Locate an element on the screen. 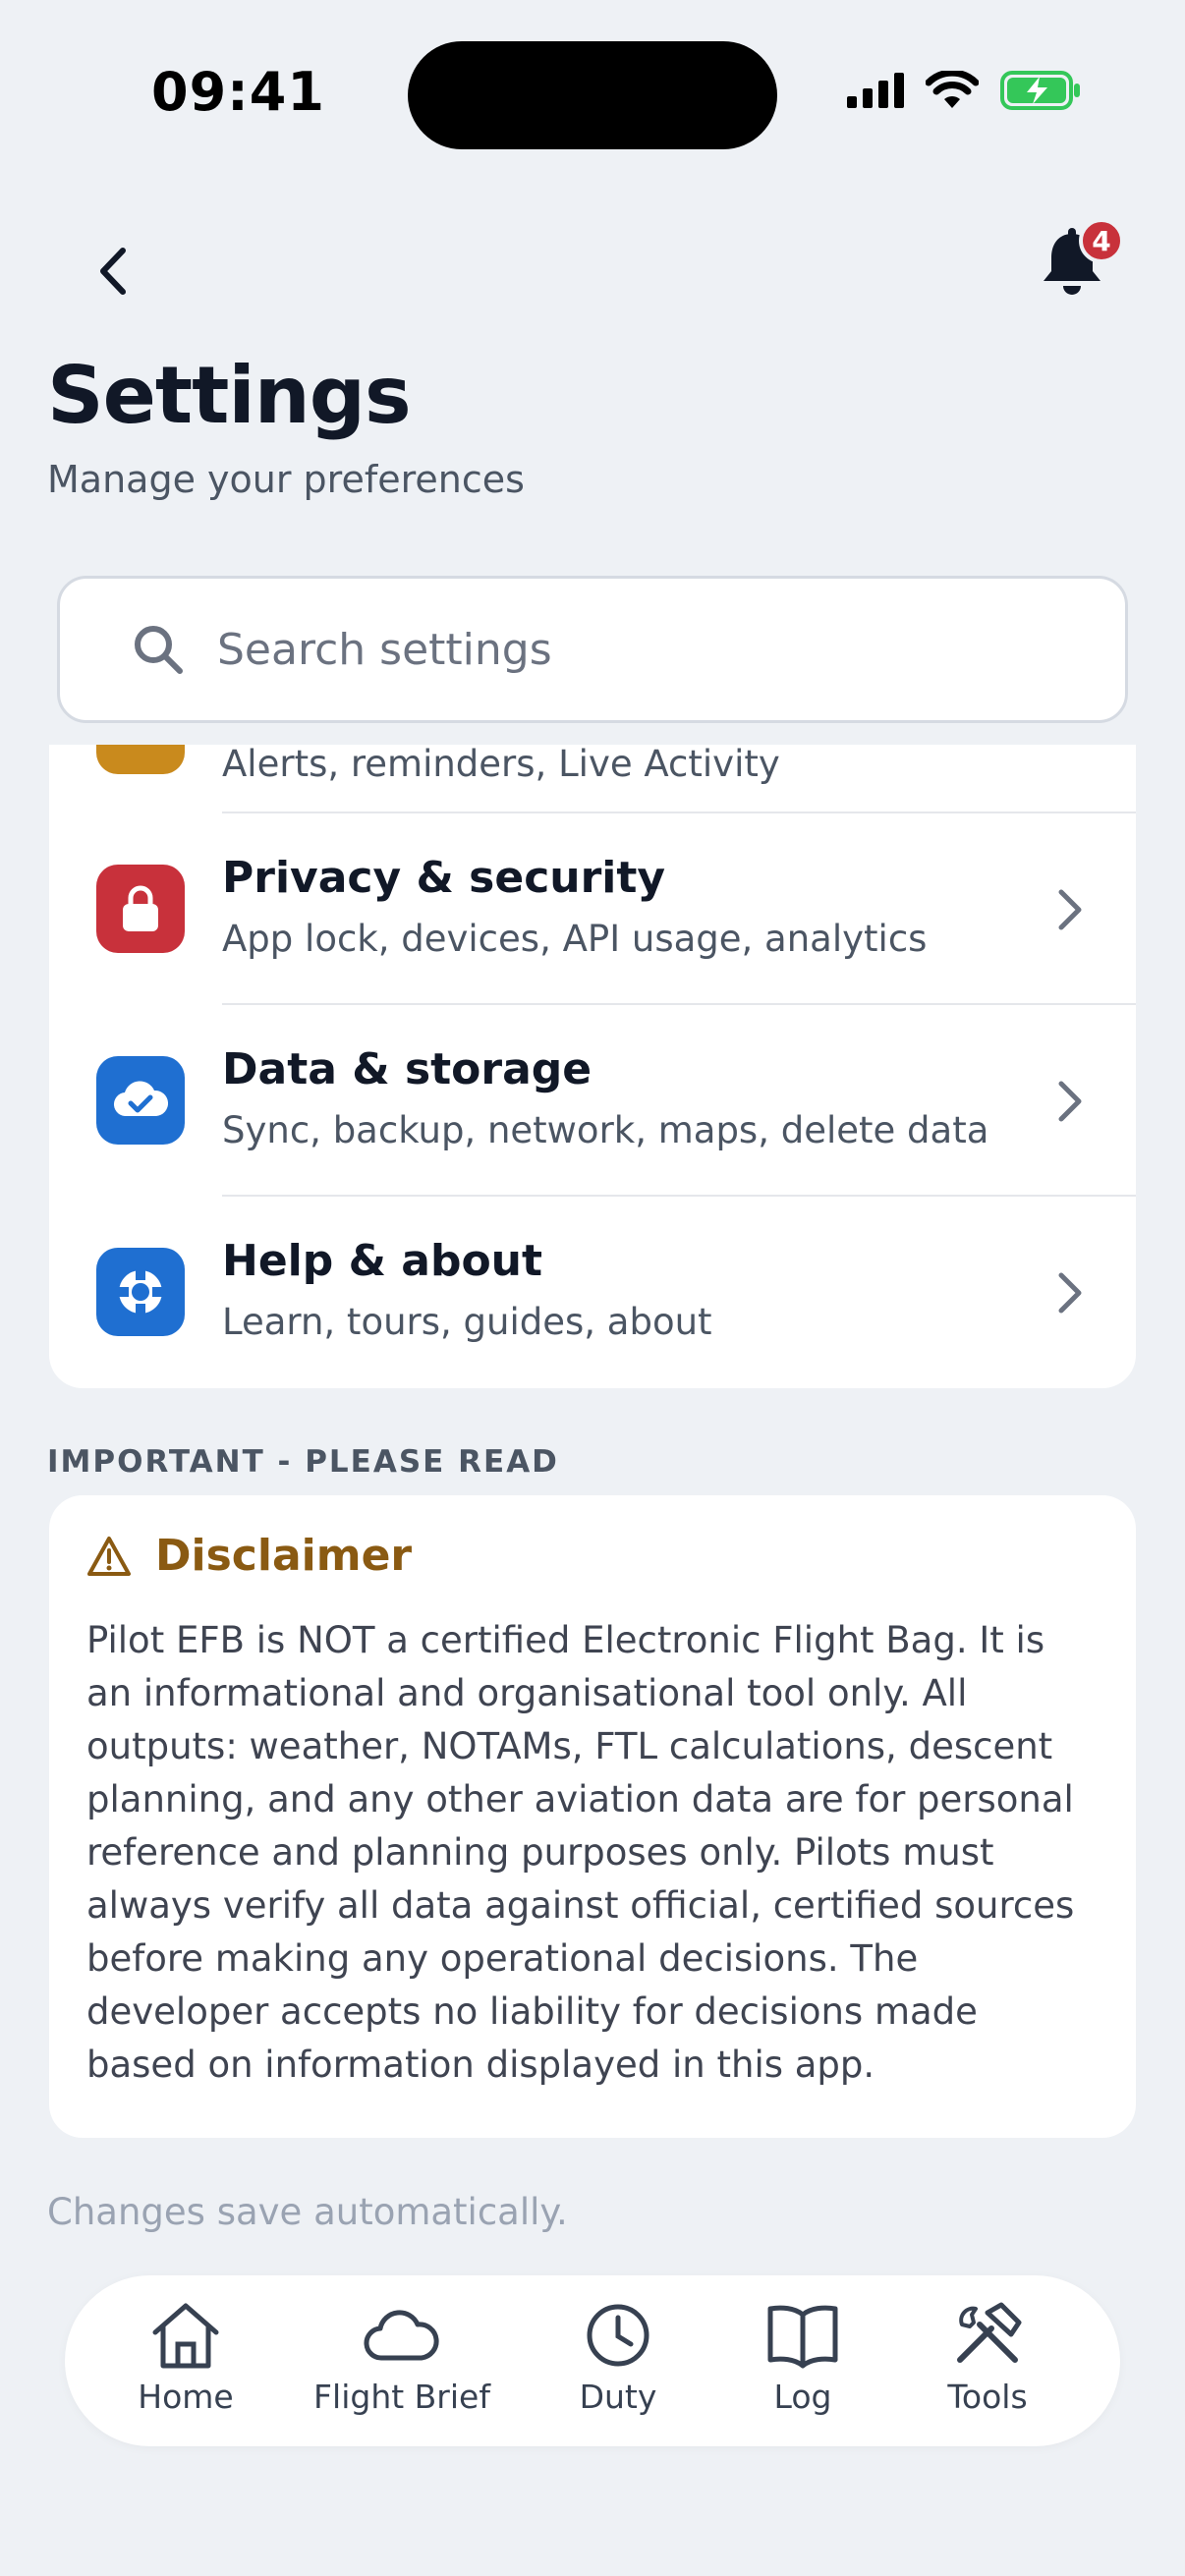 The height and width of the screenshot is (2576, 1185). tab-bar: Home Flight Brief Duty Log Tools is located at coordinates (592, 2360).